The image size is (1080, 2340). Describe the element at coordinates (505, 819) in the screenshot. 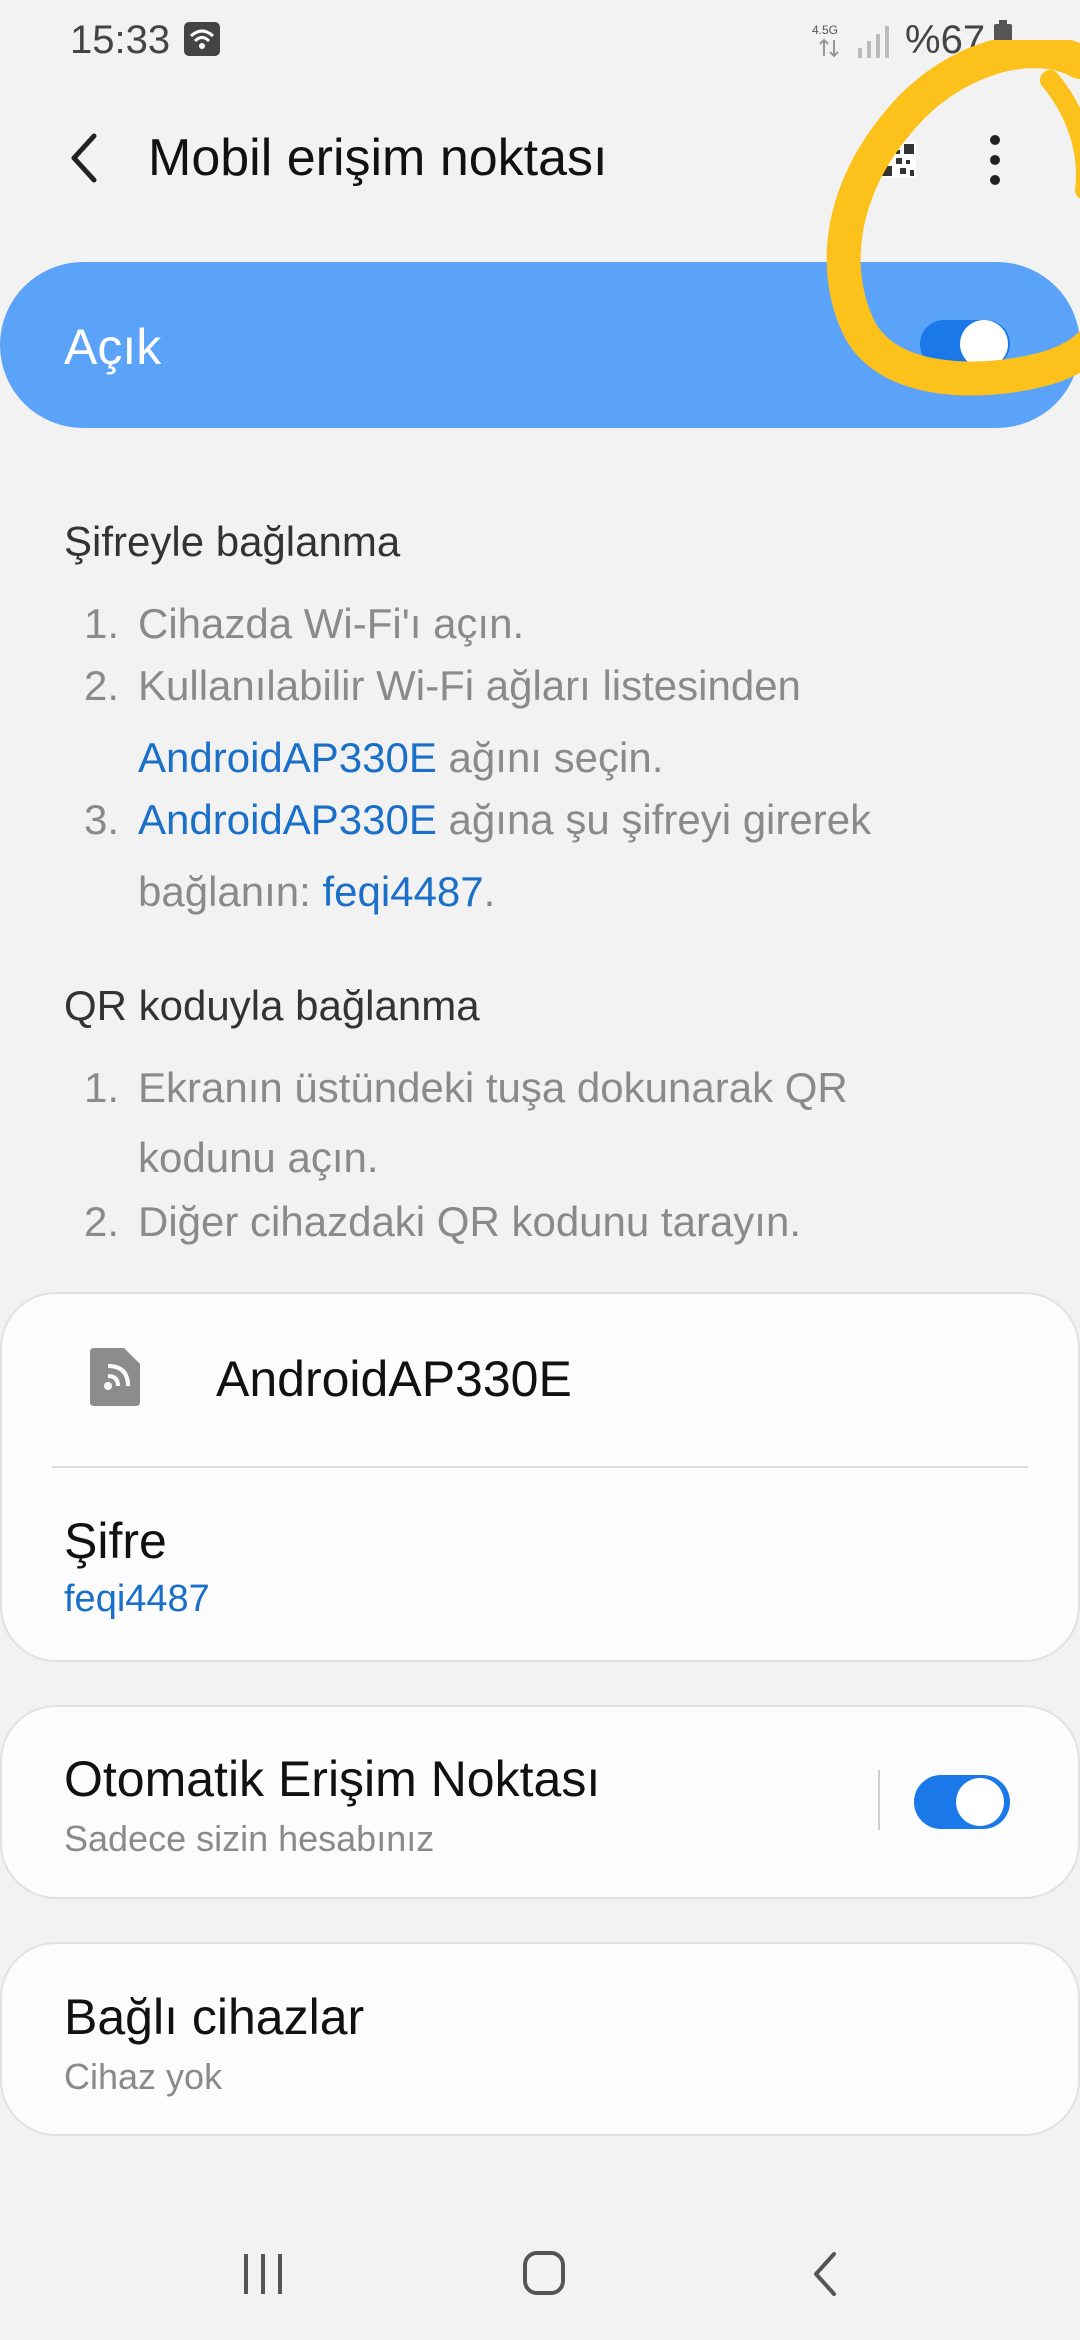

I see `step-text: AndroidAP330E ağına şu şifreyi girerek` at that location.